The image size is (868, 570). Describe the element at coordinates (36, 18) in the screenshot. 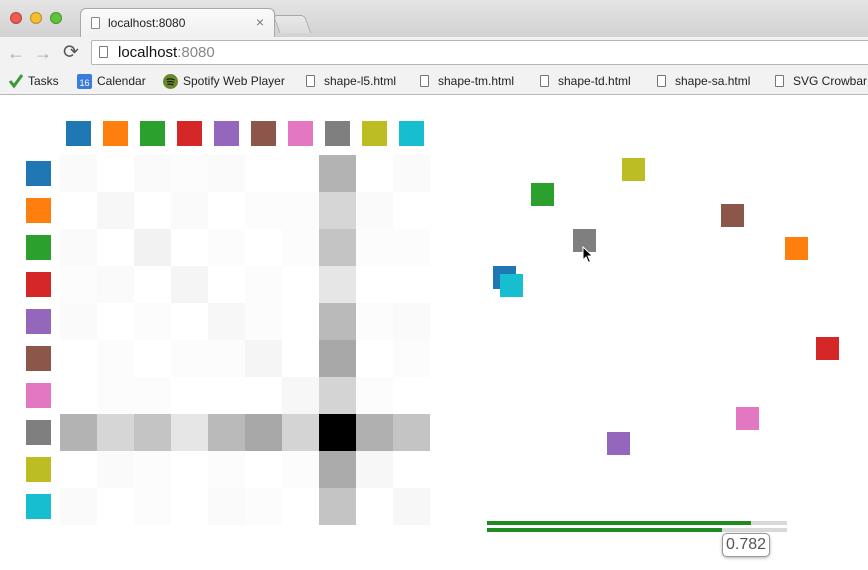

I see `minimize-window-button` at that location.